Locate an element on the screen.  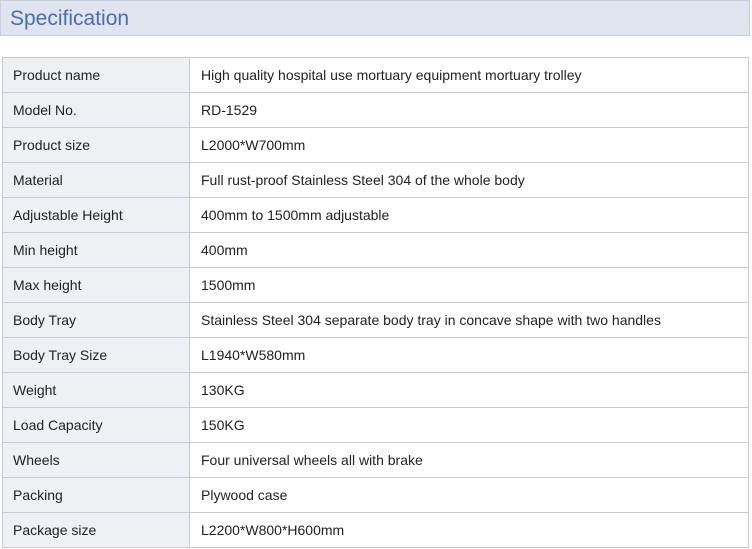
row-value: 130KG is located at coordinates (469, 390).